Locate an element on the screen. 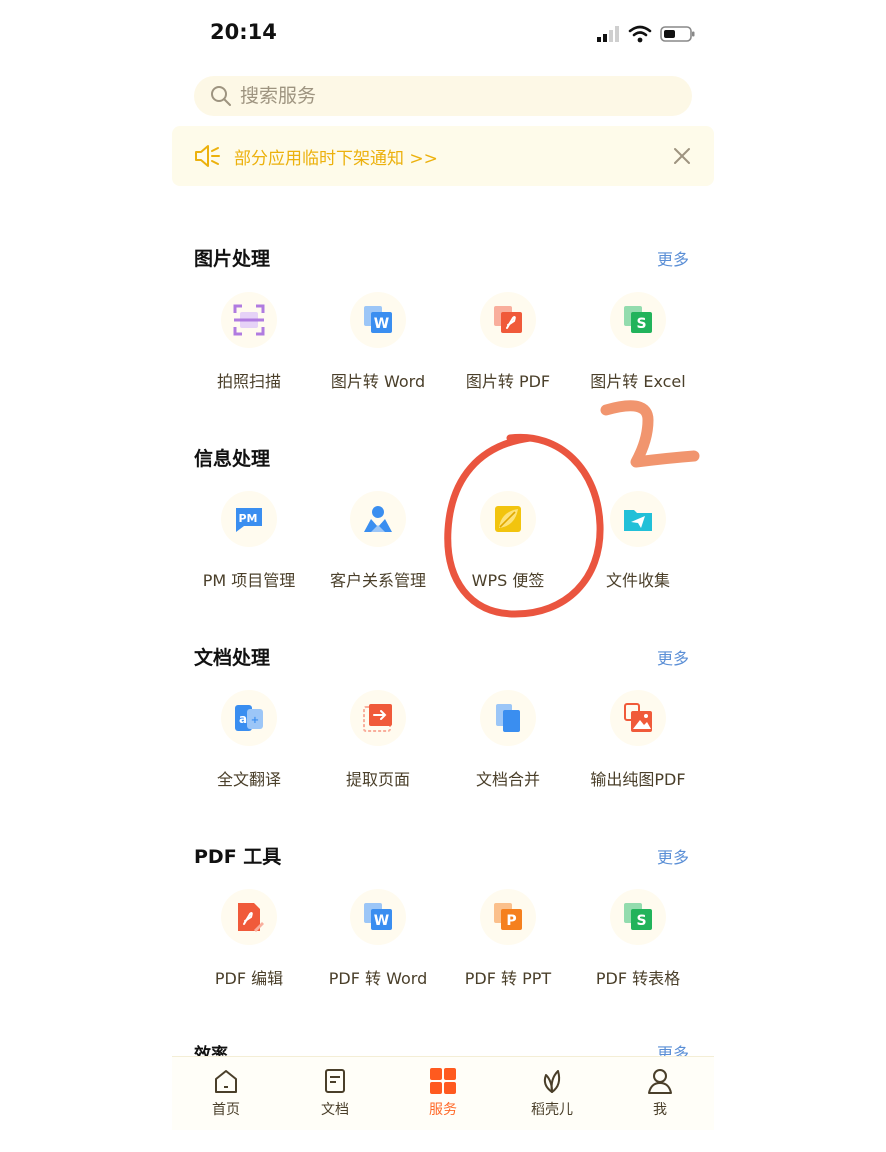 This screenshot has height=1152, width=886. pm-icon: PM is located at coordinates (249, 520).